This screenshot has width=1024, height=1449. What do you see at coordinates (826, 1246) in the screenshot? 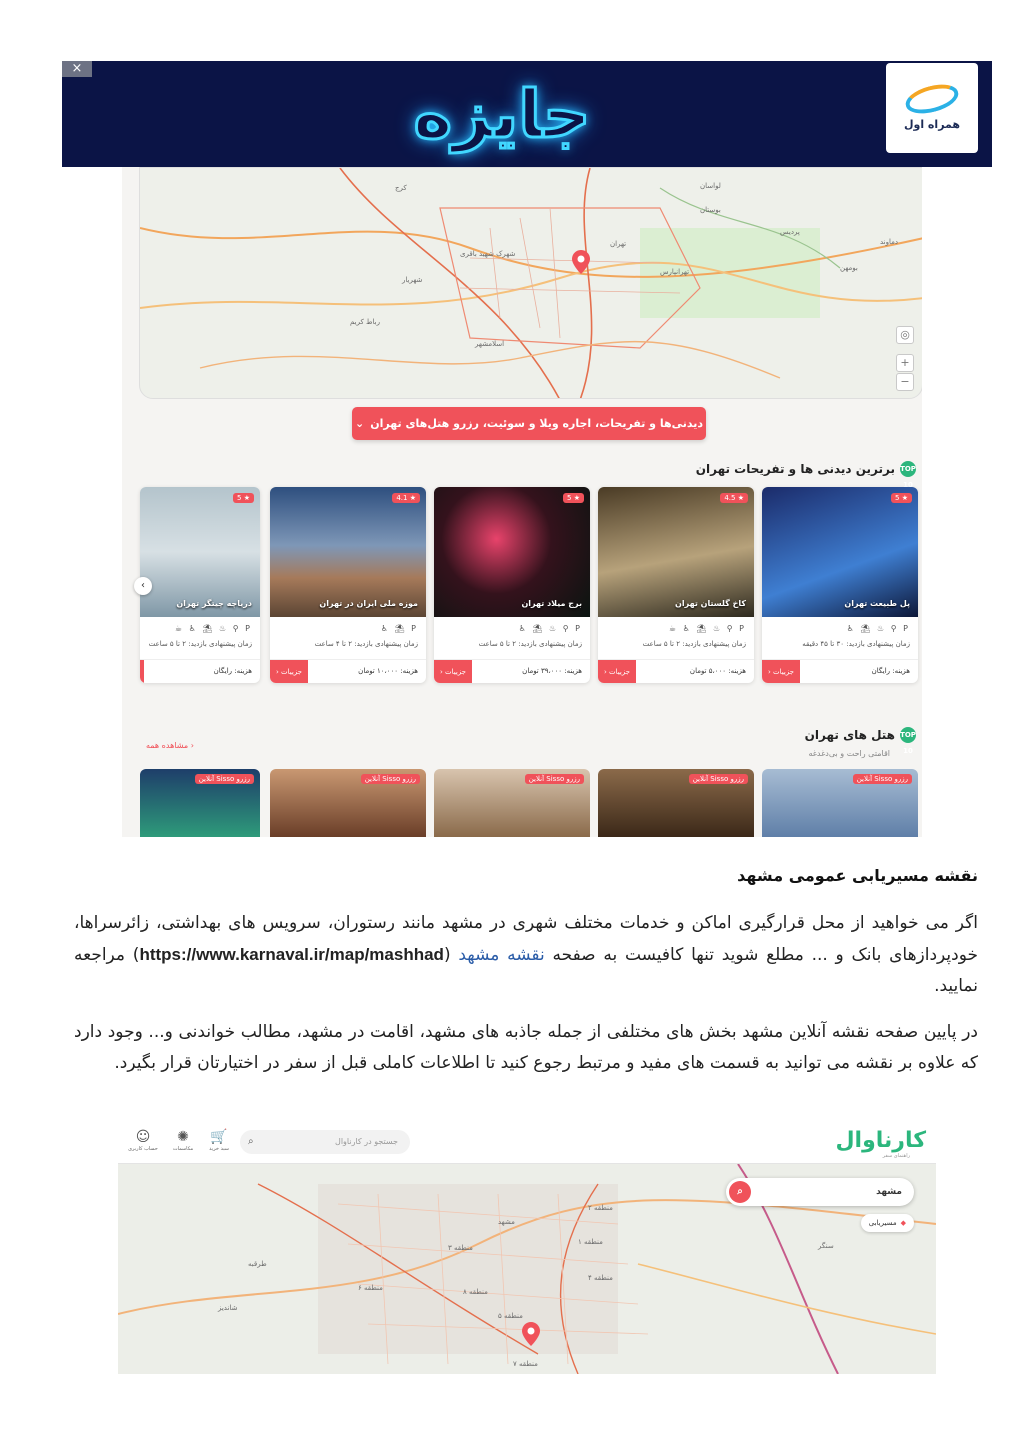
I see `map-label: سنگر` at bounding box center [826, 1246].